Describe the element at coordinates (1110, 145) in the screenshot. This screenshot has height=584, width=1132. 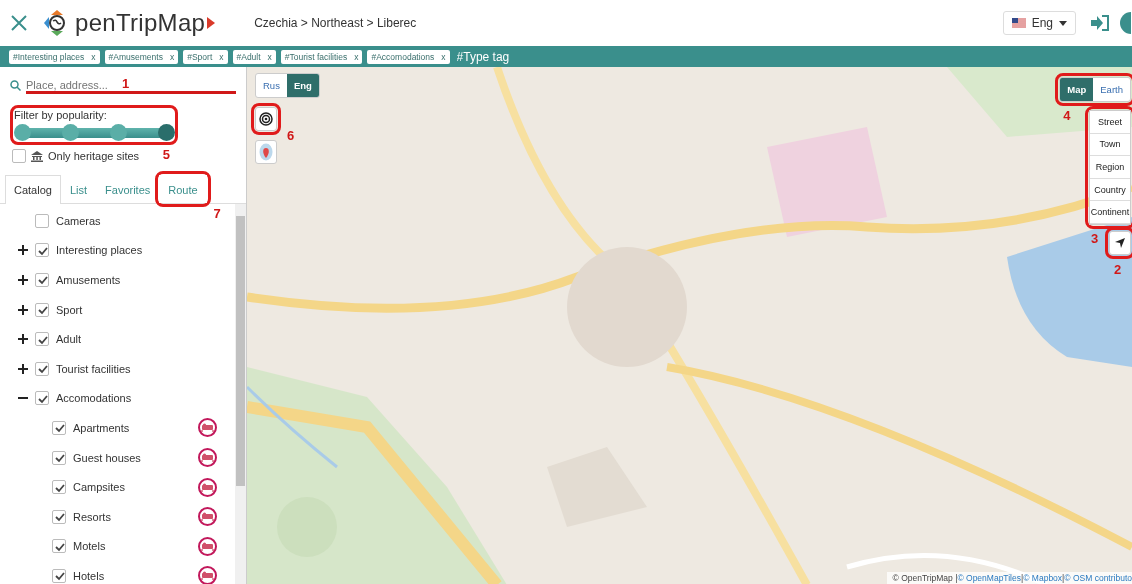
I see `zoom-level-button: Town` at that location.